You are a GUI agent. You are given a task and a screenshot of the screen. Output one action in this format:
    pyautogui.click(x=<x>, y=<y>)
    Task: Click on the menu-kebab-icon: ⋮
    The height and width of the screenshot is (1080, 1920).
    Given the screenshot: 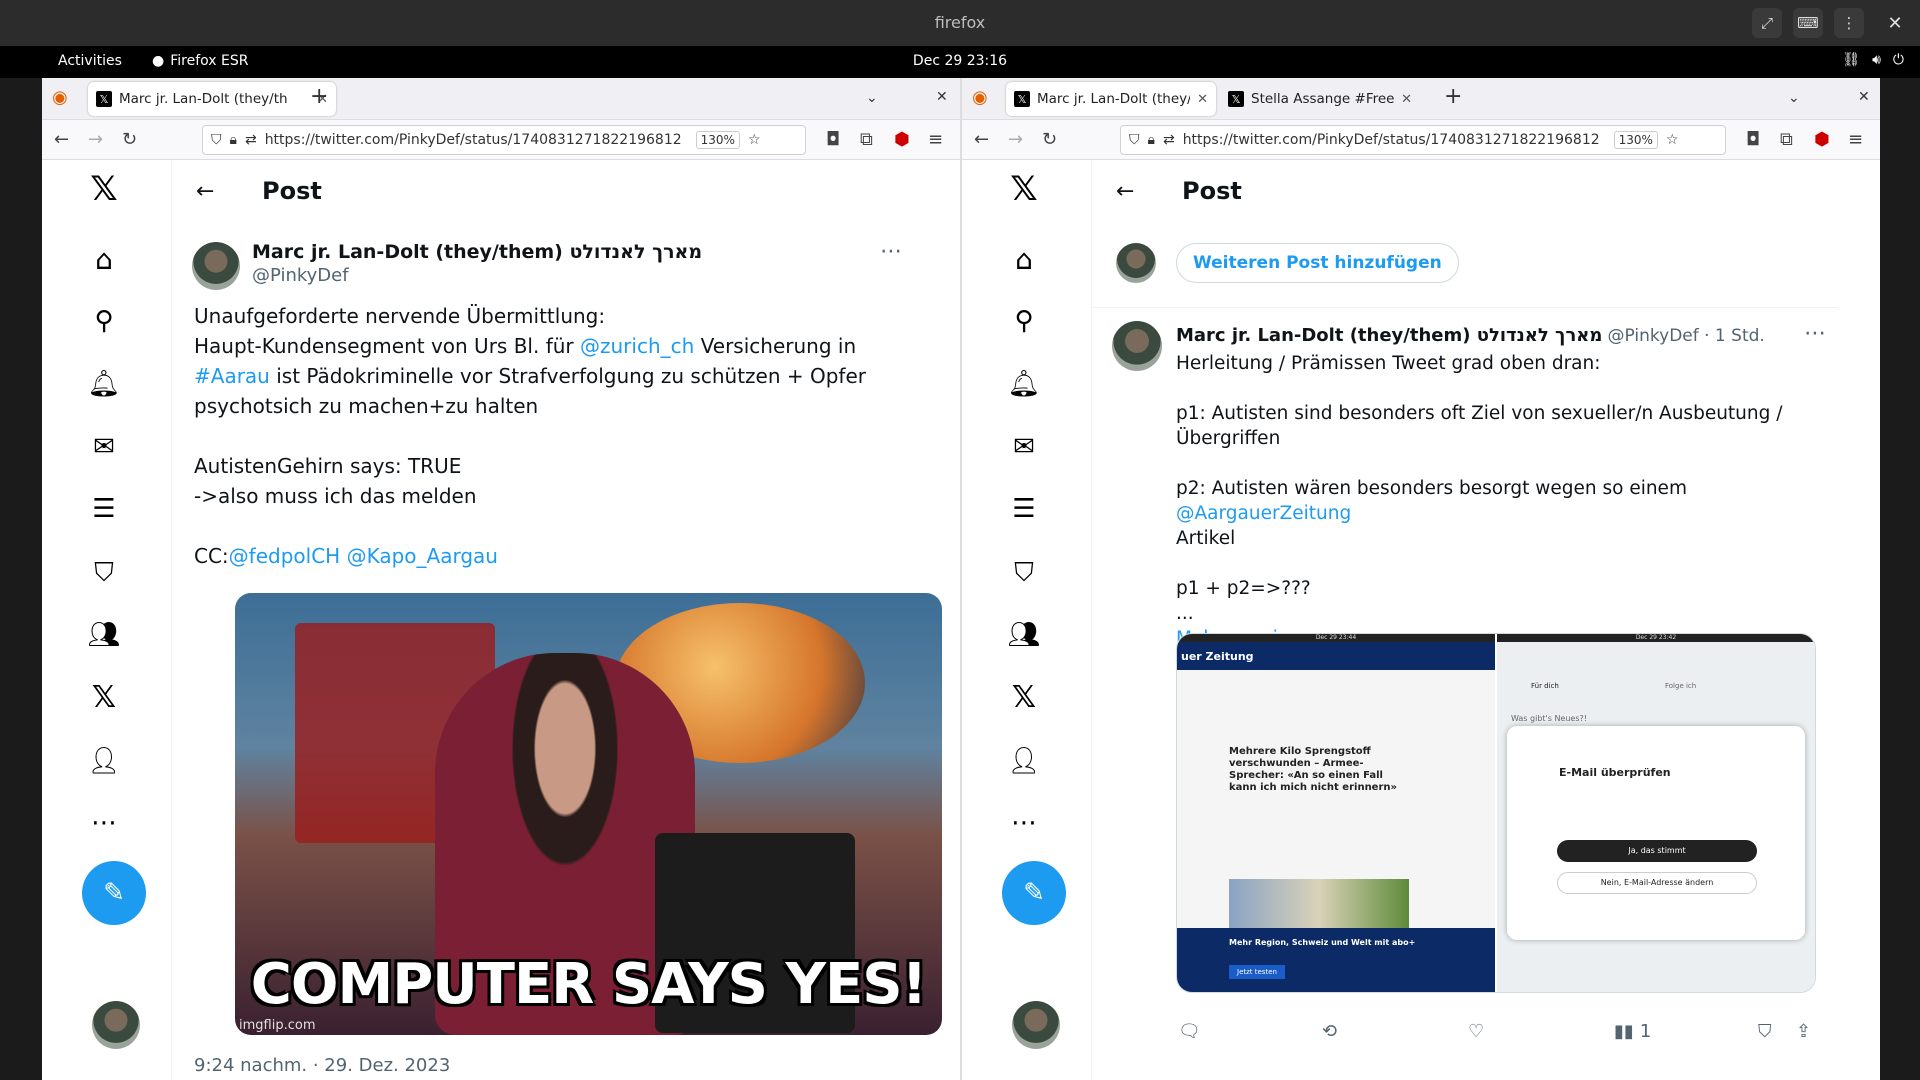 What is the action you would take?
    pyautogui.click(x=1849, y=23)
    